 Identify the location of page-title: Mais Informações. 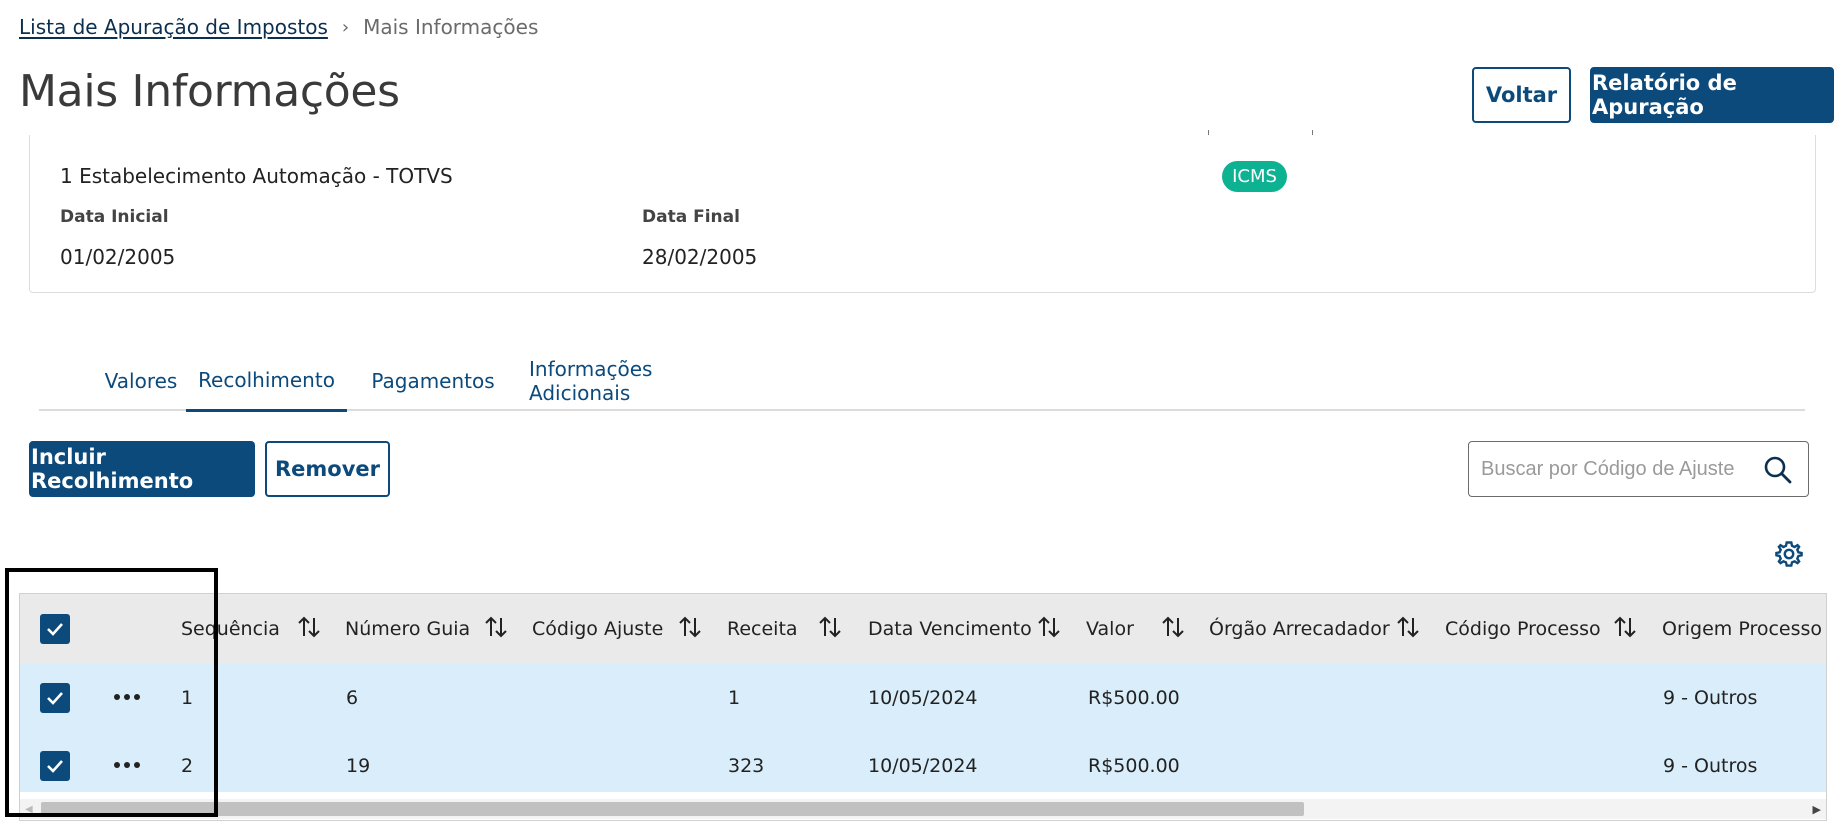
(209, 91).